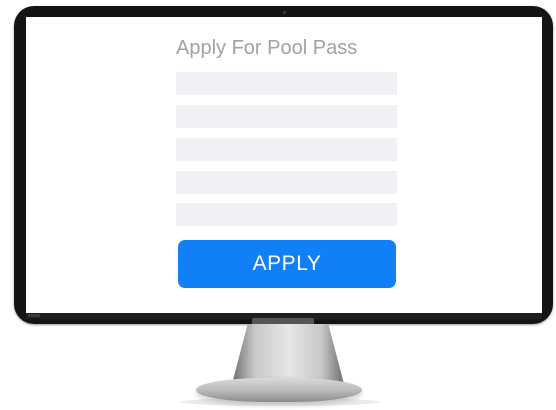 This screenshot has height=410, width=556. What do you see at coordinates (284, 12) in the screenshot?
I see `camera-dot` at bounding box center [284, 12].